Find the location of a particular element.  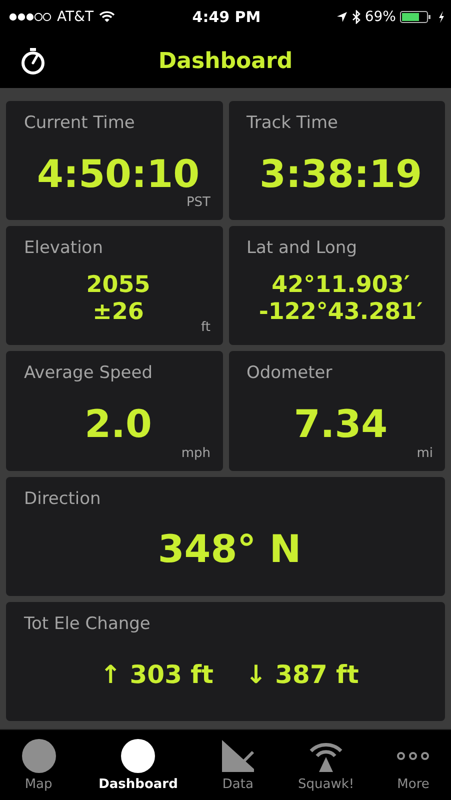

wifi-icon is located at coordinates (106, 17).